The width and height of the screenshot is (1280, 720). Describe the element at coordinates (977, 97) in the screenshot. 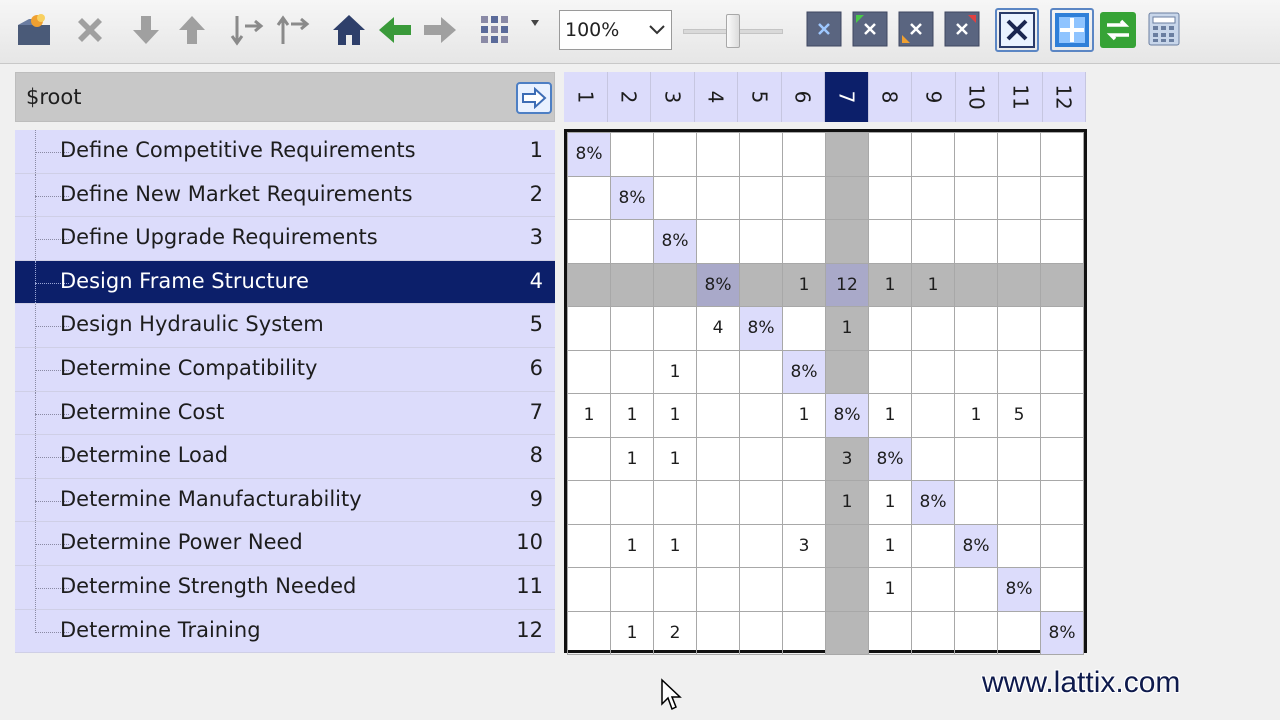

I see `matrix-column-header: 10` at that location.